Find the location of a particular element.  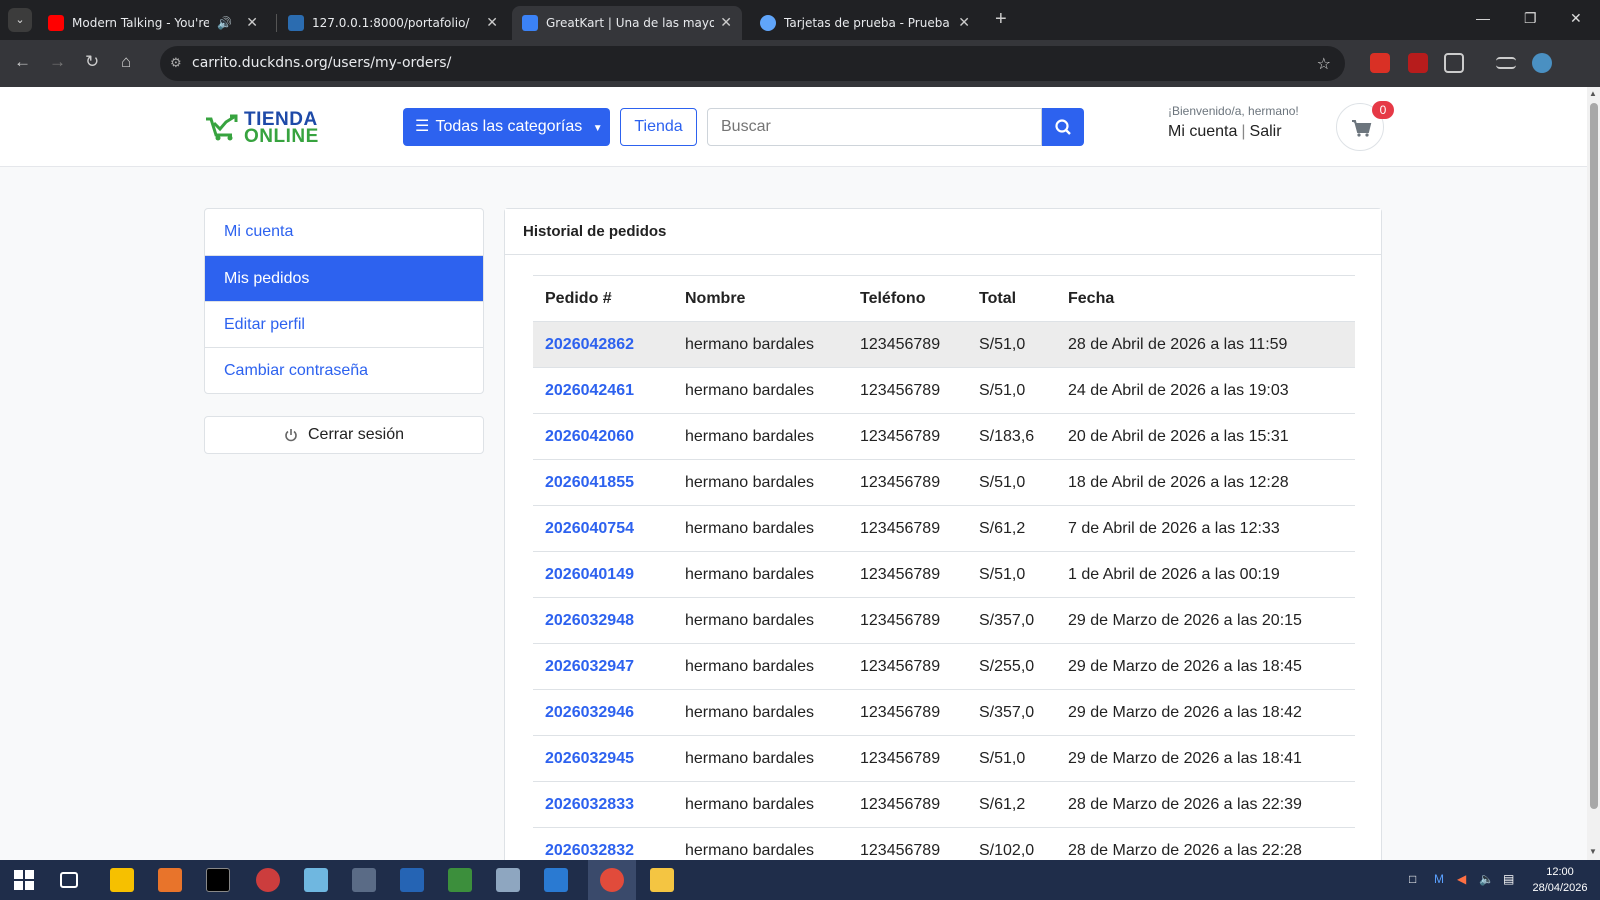

calculator-icon is located at coordinates (364, 880).